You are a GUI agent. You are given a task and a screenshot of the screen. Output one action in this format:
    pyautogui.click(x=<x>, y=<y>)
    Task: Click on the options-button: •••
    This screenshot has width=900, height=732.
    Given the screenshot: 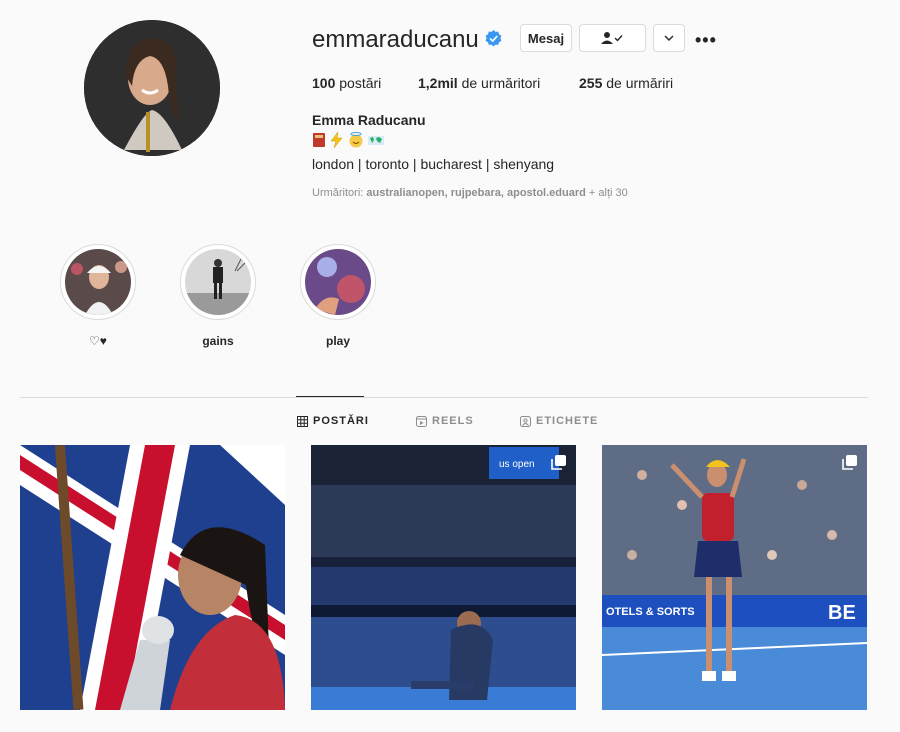 What is the action you would take?
    pyautogui.click(x=706, y=40)
    